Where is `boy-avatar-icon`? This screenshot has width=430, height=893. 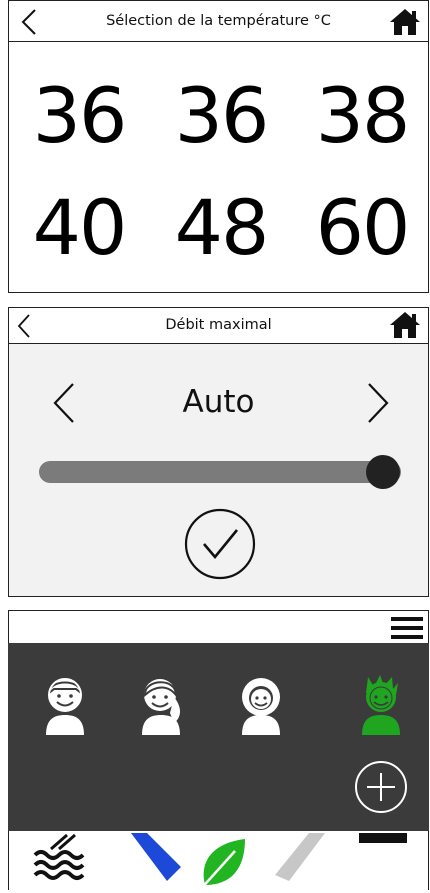
boy-avatar-icon is located at coordinates (65, 704).